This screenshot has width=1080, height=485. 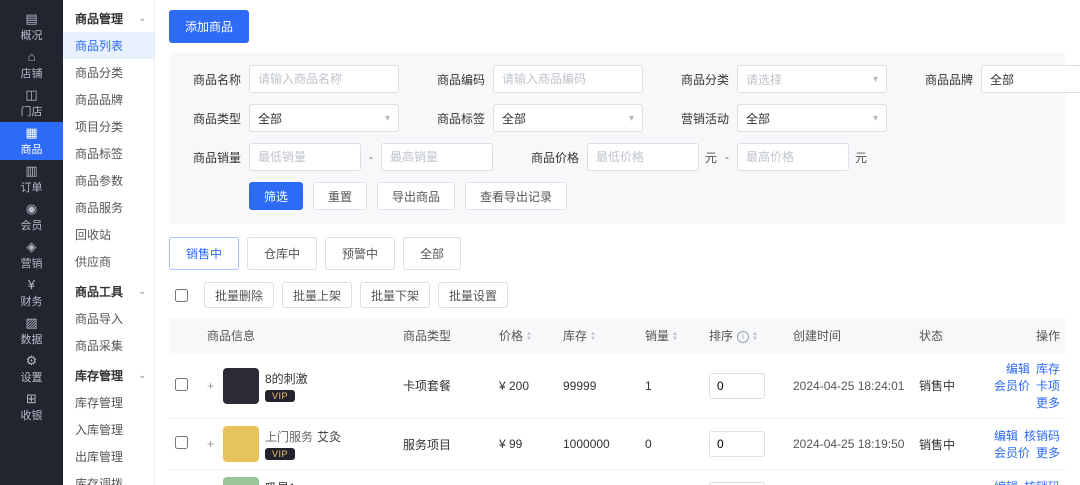 I want to click on export-button: 导出商品, so click(x=416, y=196).